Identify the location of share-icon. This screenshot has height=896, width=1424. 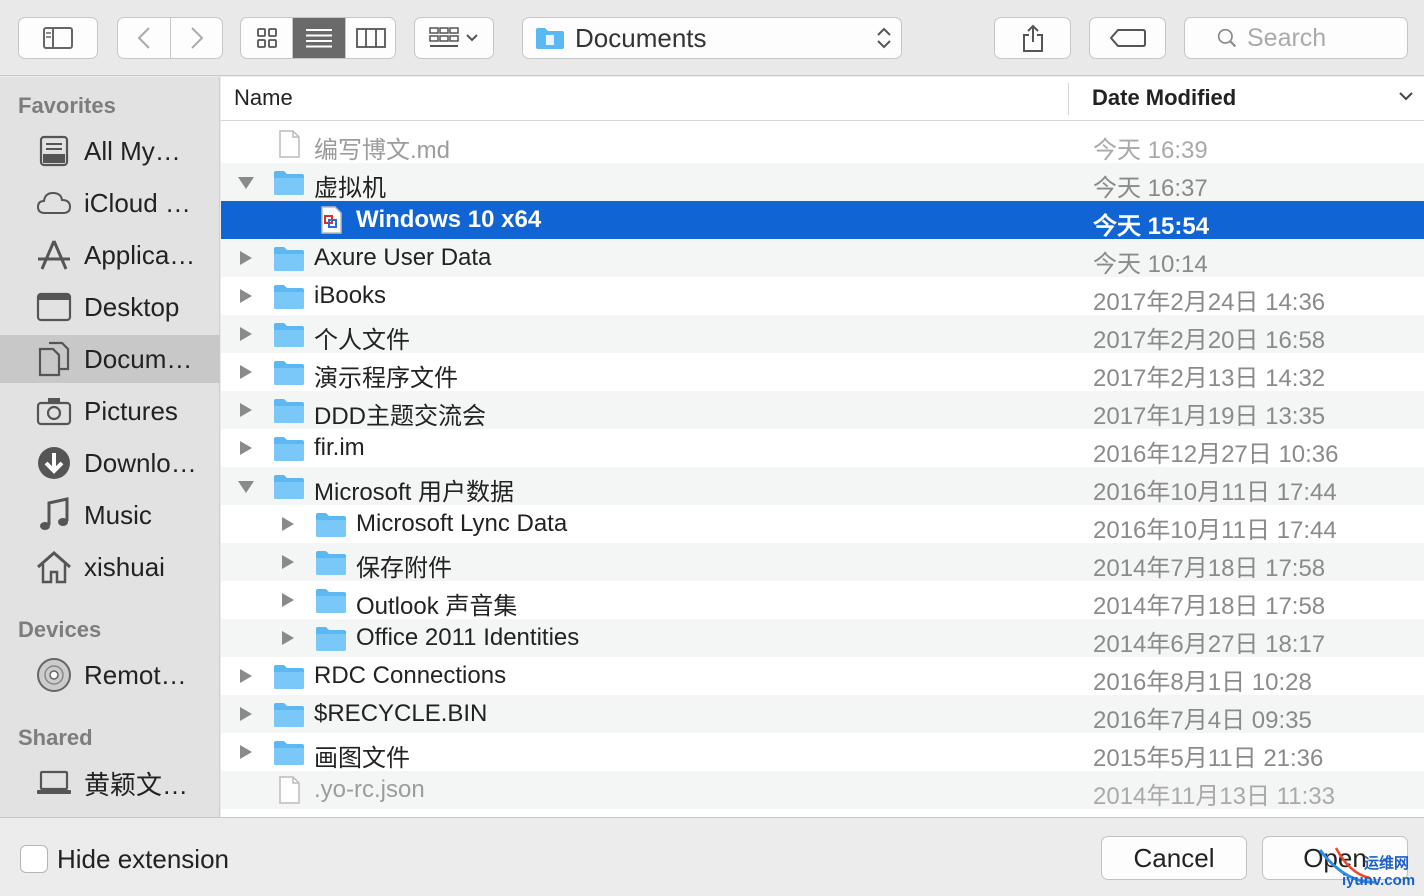
(1032, 38).